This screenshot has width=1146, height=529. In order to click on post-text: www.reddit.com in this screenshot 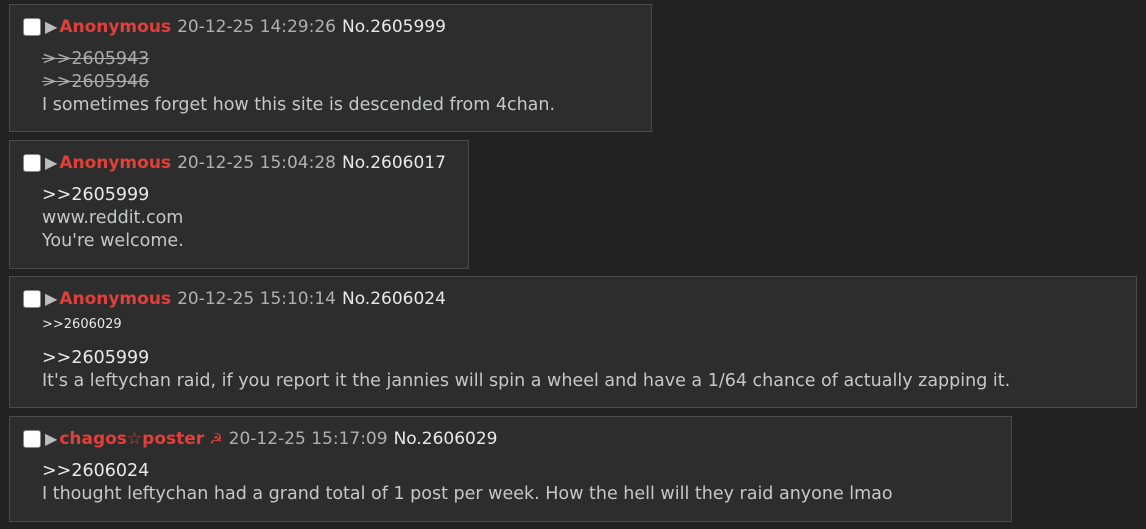, I will do `click(113, 218)`.